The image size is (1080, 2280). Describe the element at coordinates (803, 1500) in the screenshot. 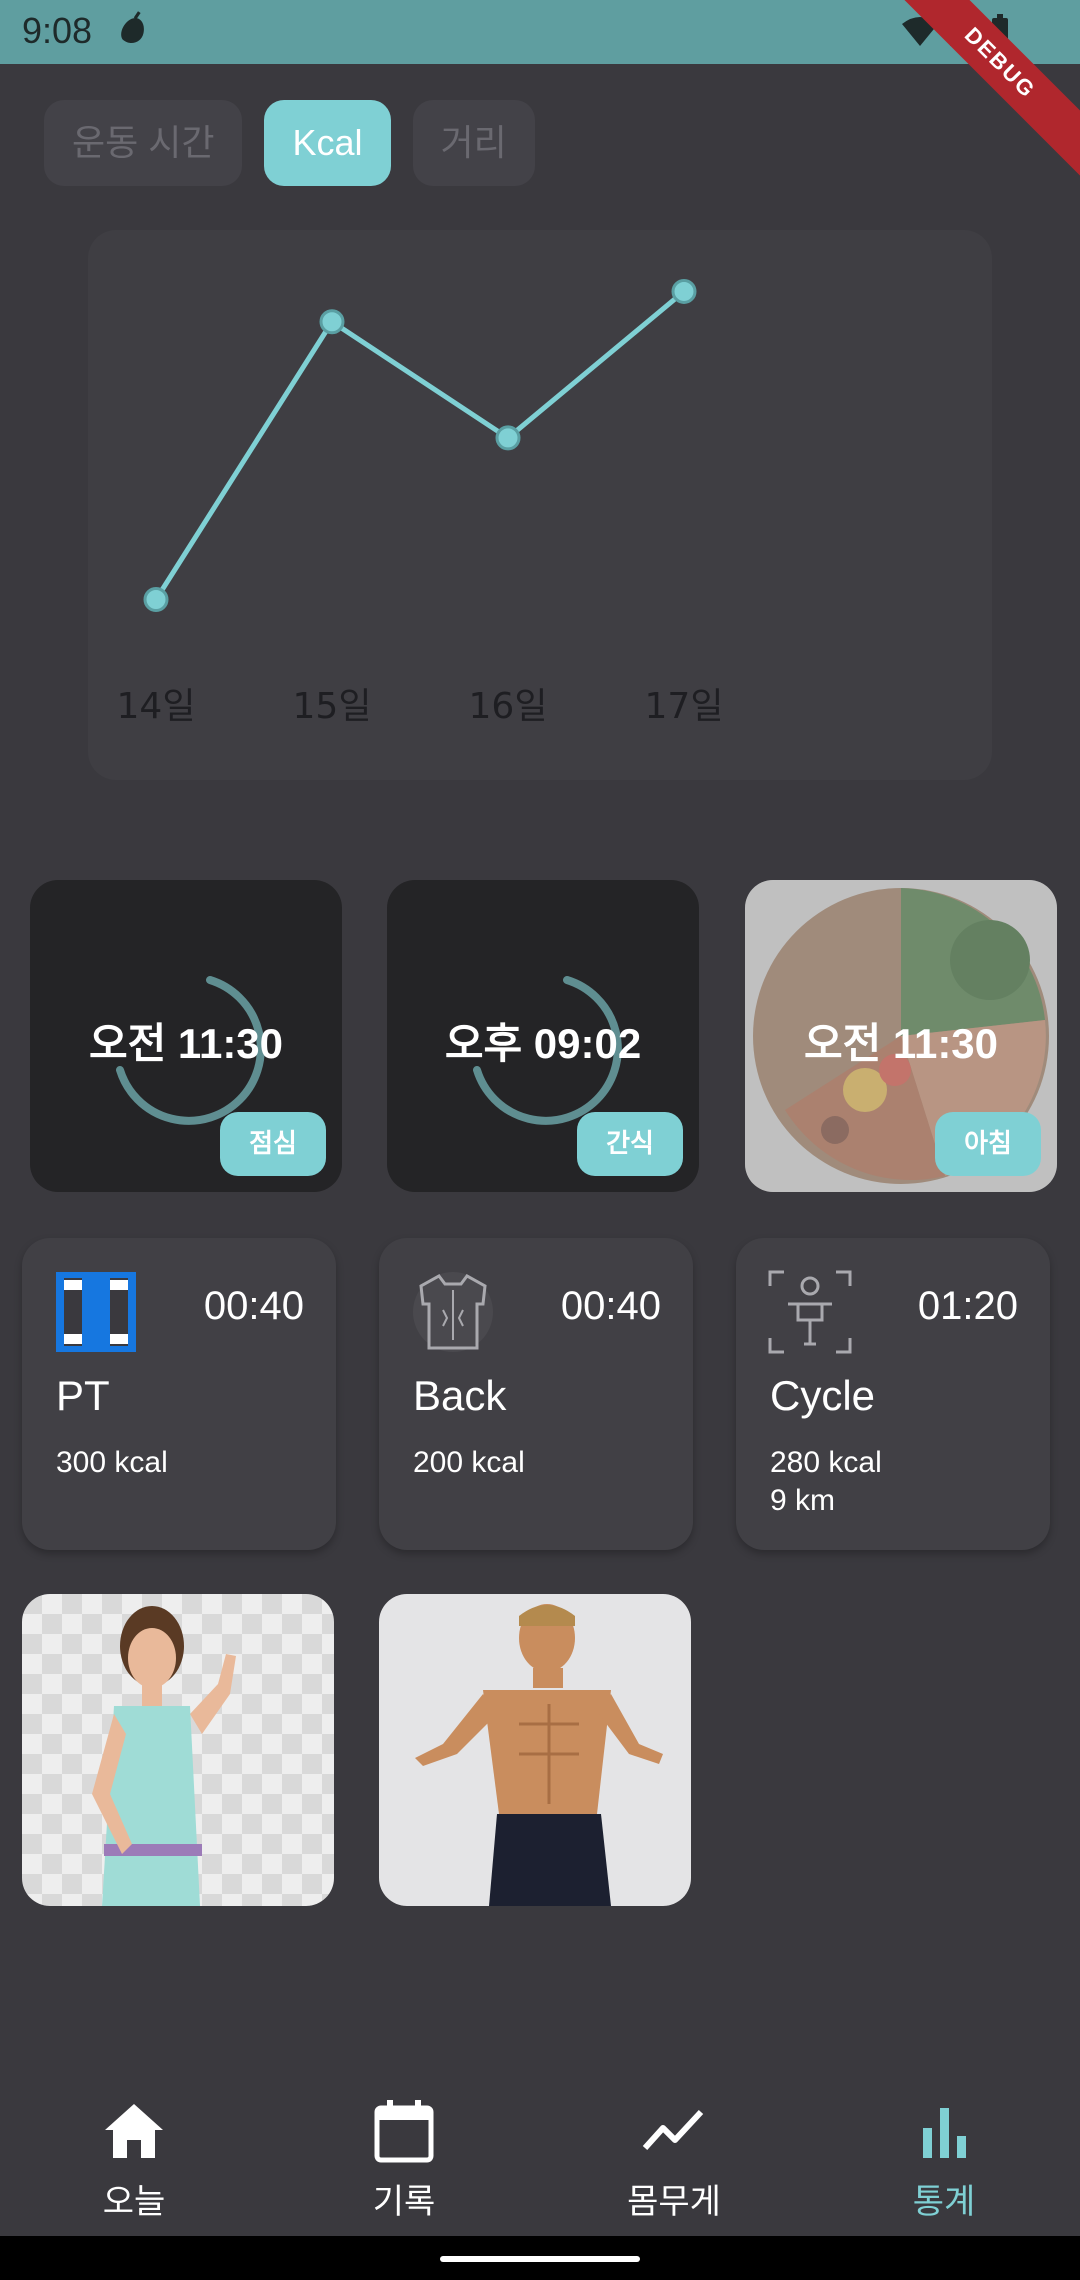

I see `workout-distance: 9 km` at that location.